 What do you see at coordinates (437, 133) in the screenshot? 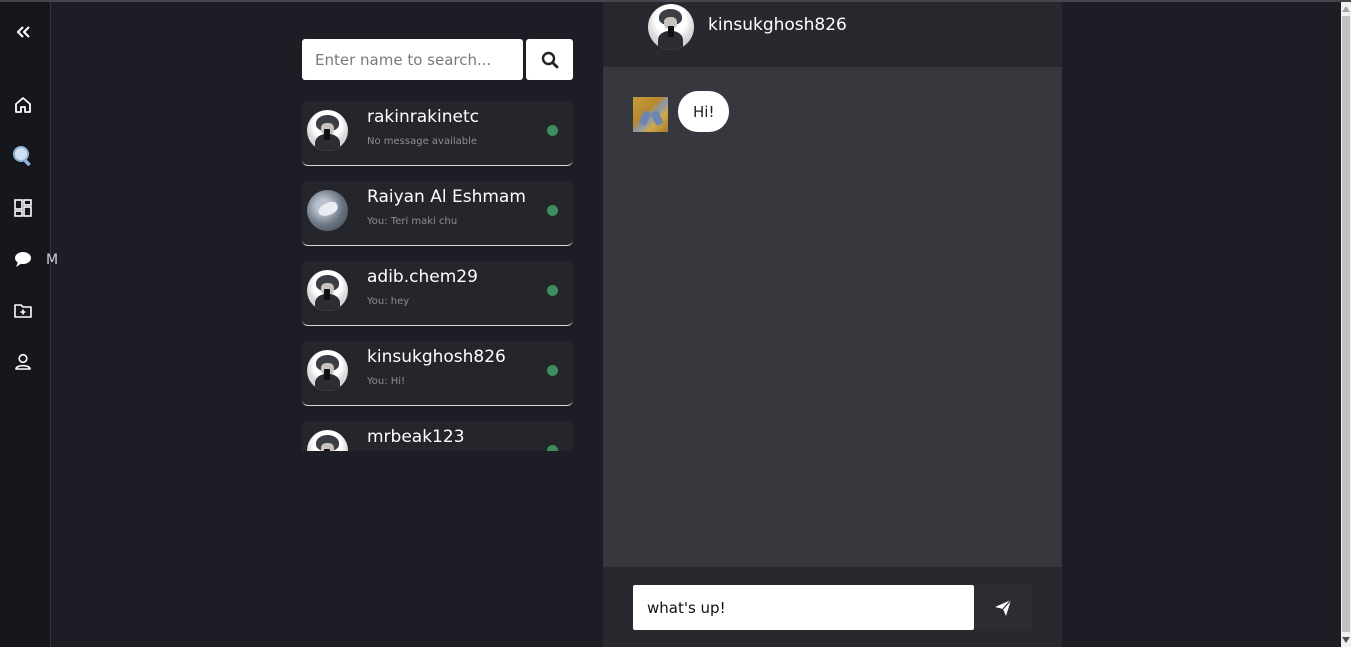
I see `conversation-item: rakinrakinetc No message available` at bounding box center [437, 133].